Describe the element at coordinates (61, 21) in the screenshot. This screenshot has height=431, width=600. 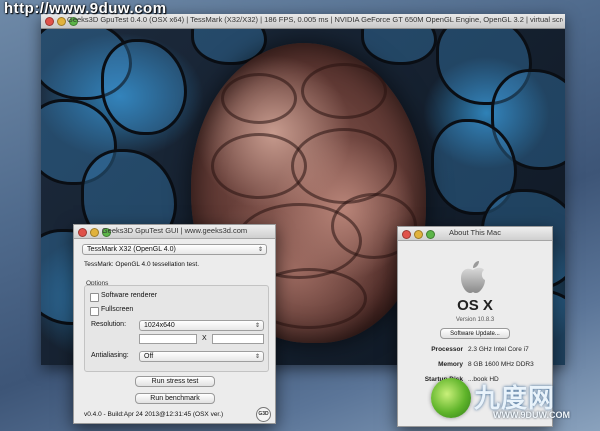
I see `minimize-button` at that location.